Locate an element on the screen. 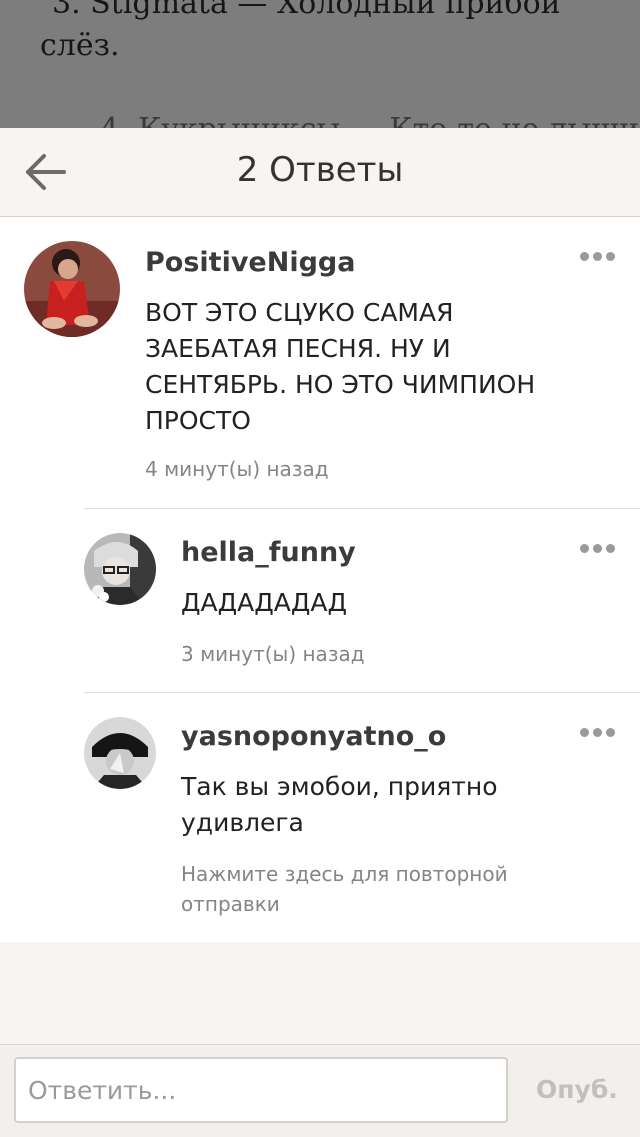  background-text-line: 4. Кукрыниксы — Кто-то не дышит is located at coordinates (370, 120).